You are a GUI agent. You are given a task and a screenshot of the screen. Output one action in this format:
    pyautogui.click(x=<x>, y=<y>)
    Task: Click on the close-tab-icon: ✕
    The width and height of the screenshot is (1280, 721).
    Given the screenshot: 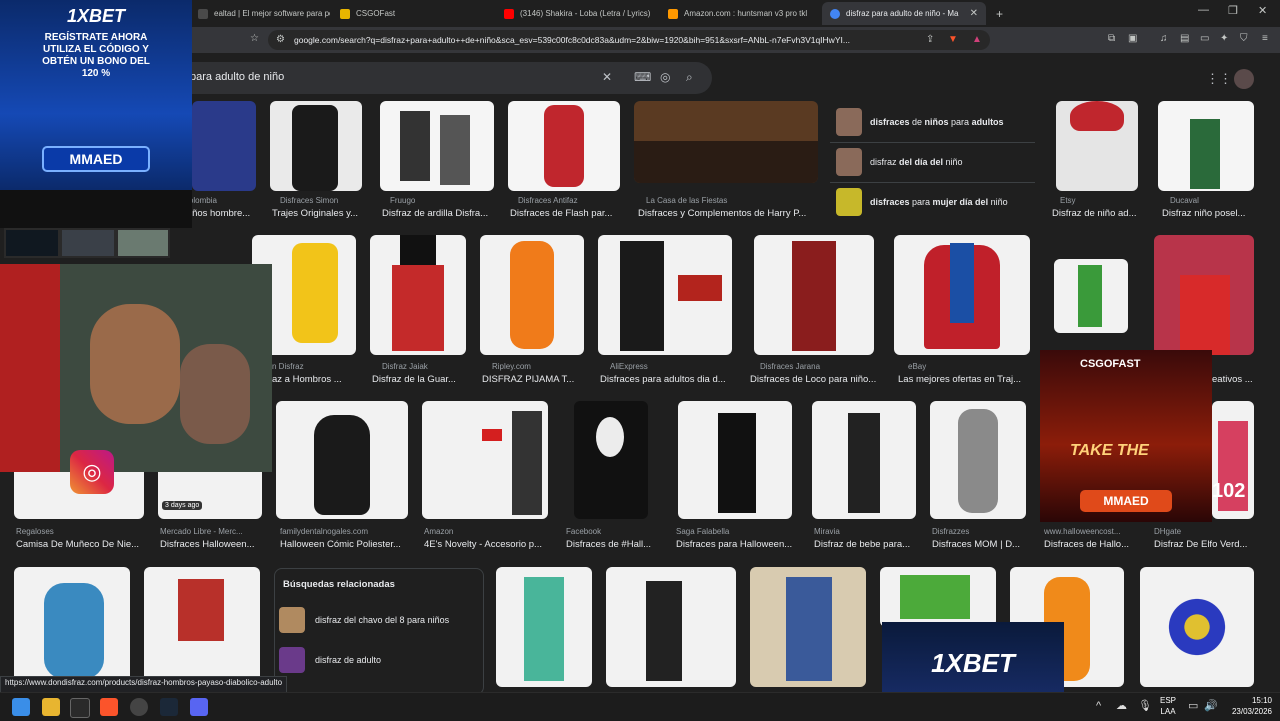 What is the action you would take?
    pyautogui.click(x=974, y=13)
    